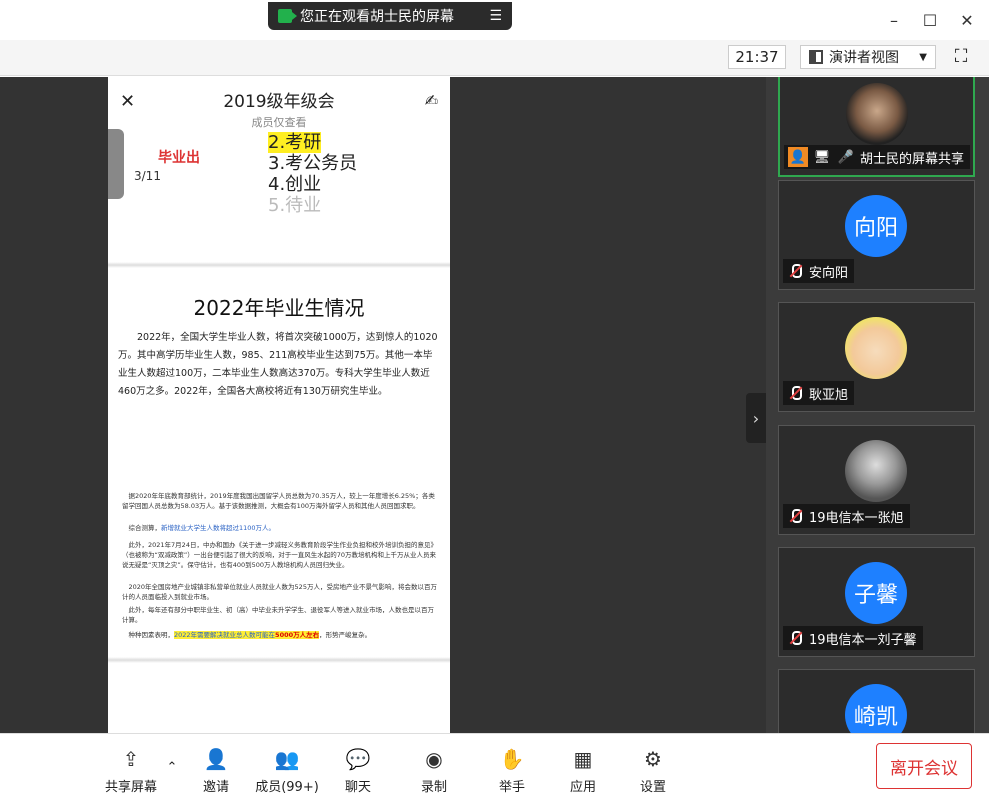 This screenshot has width=989, height=800. I want to click on members-icon: 👥, so click(287, 759).